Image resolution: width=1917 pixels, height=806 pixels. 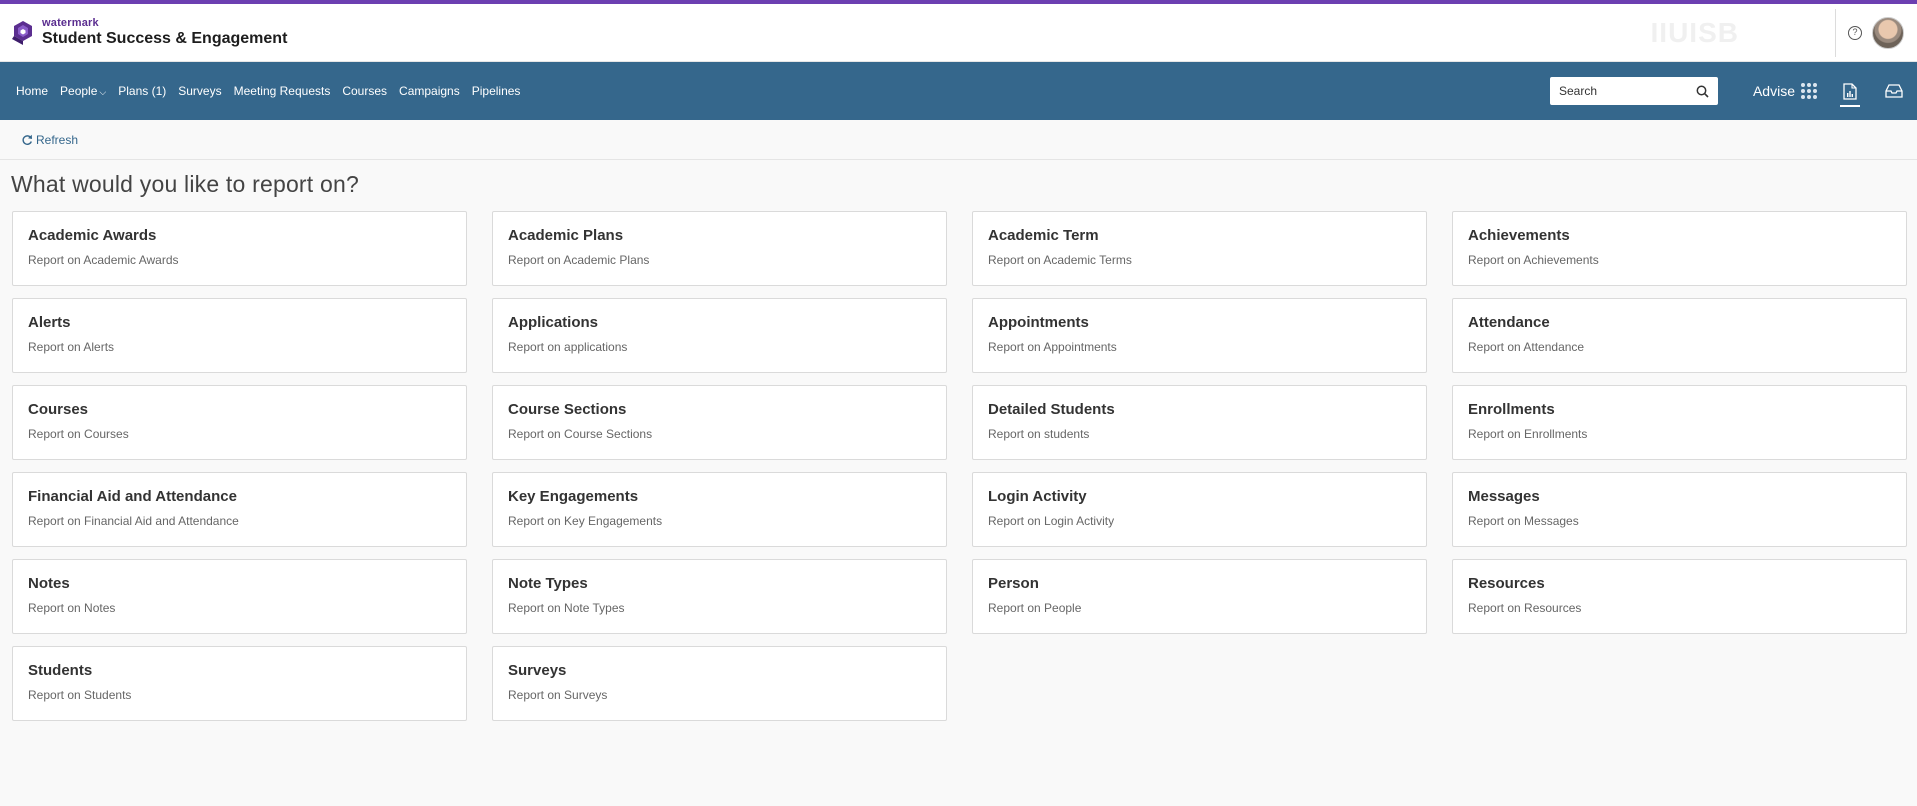 What do you see at coordinates (1052, 347) in the screenshot?
I see `card-subtitle: Report on Appointments` at bounding box center [1052, 347].